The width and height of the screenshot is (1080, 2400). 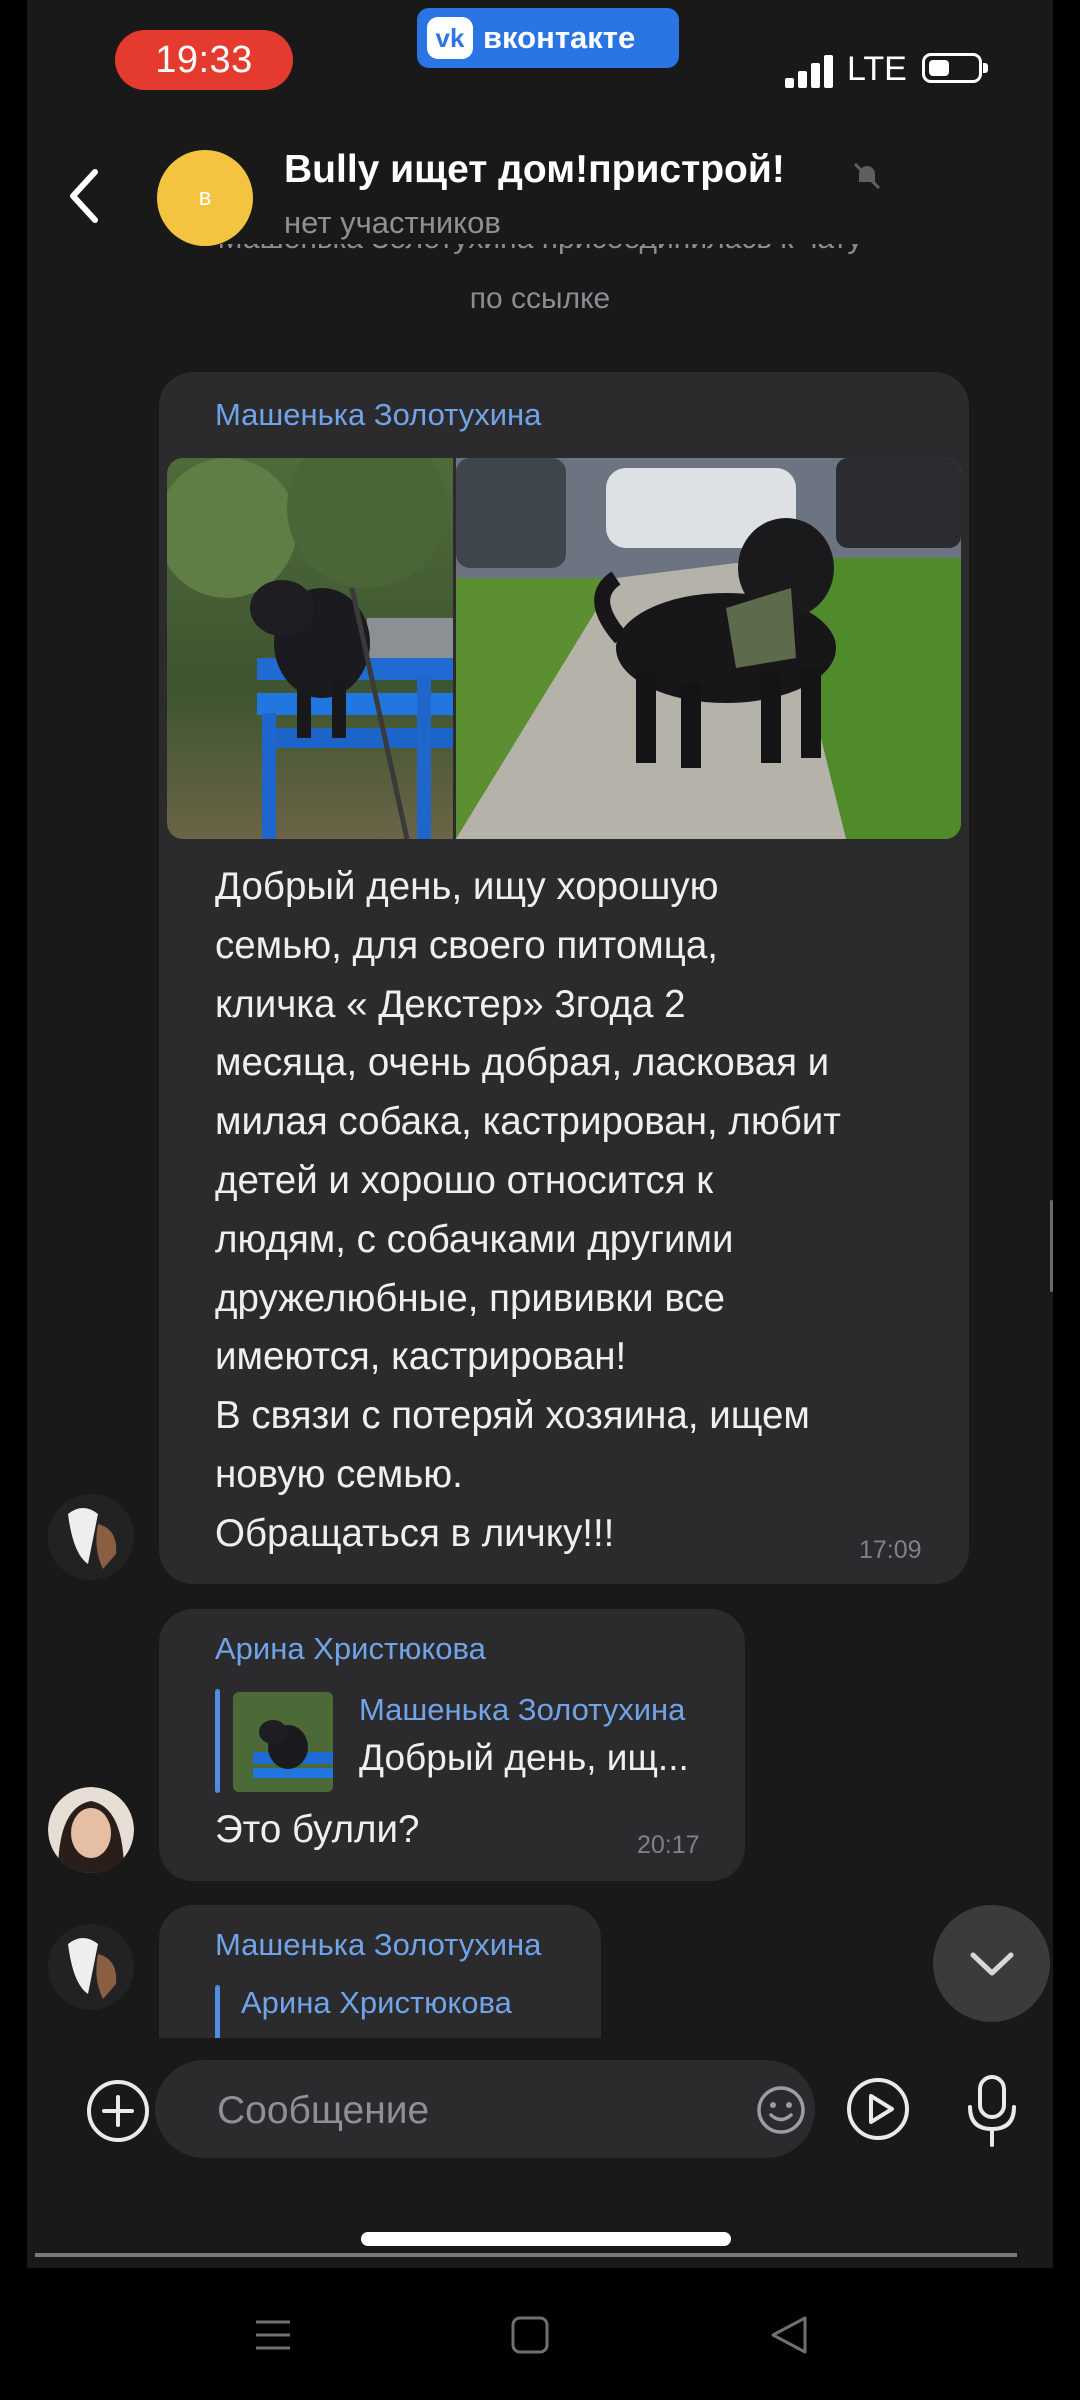 What do you see at coordinates (867, 176) in the screenshot?
I see `bell-muted-icon` at bounding box center [867, 176].